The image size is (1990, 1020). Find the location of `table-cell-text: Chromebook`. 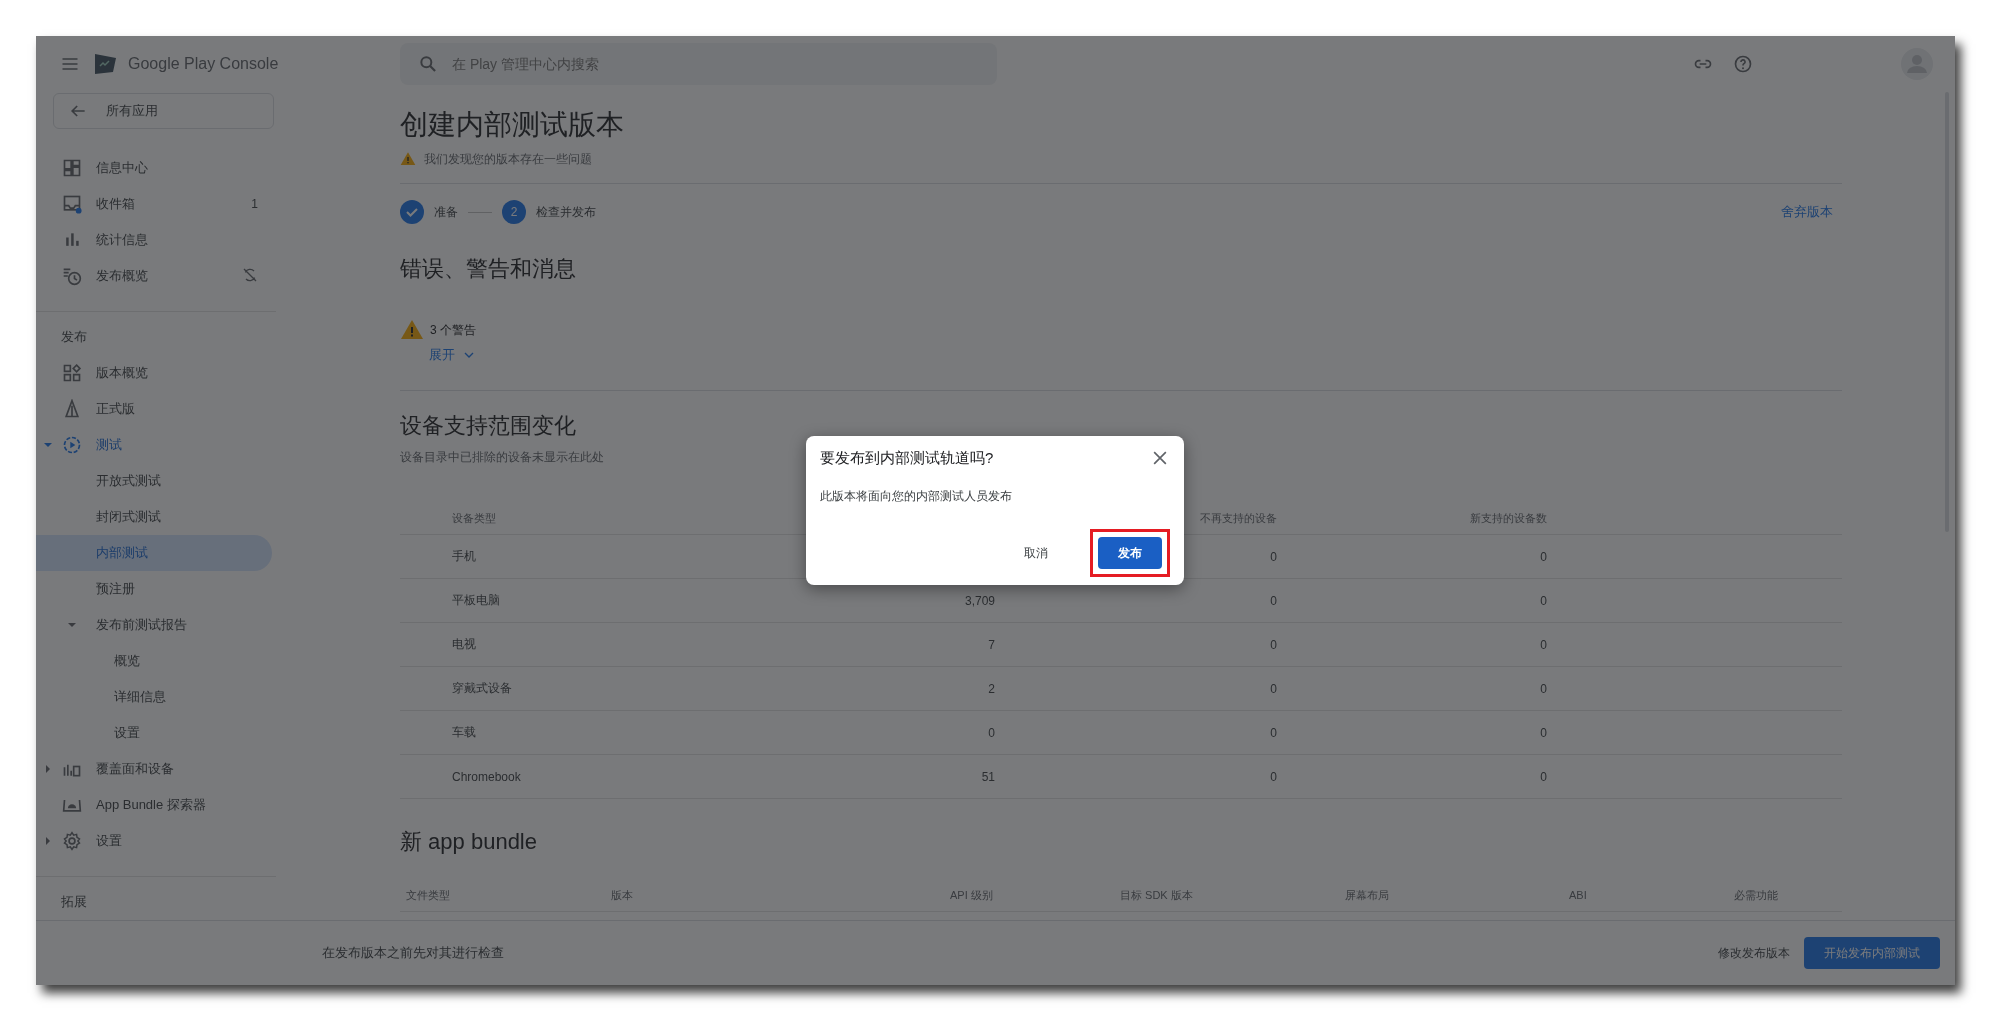

table-cell-text: Chromebook is located at coordinates (486, 776).